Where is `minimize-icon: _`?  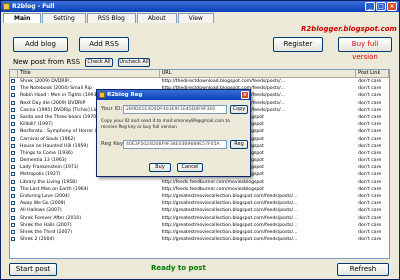
minimize-icon: _ is located at coordinates (370, 6).